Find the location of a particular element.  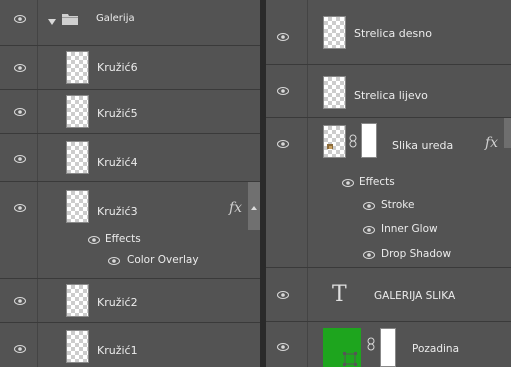

layer-row: Kružić5 is located at coordinates (130, 112).